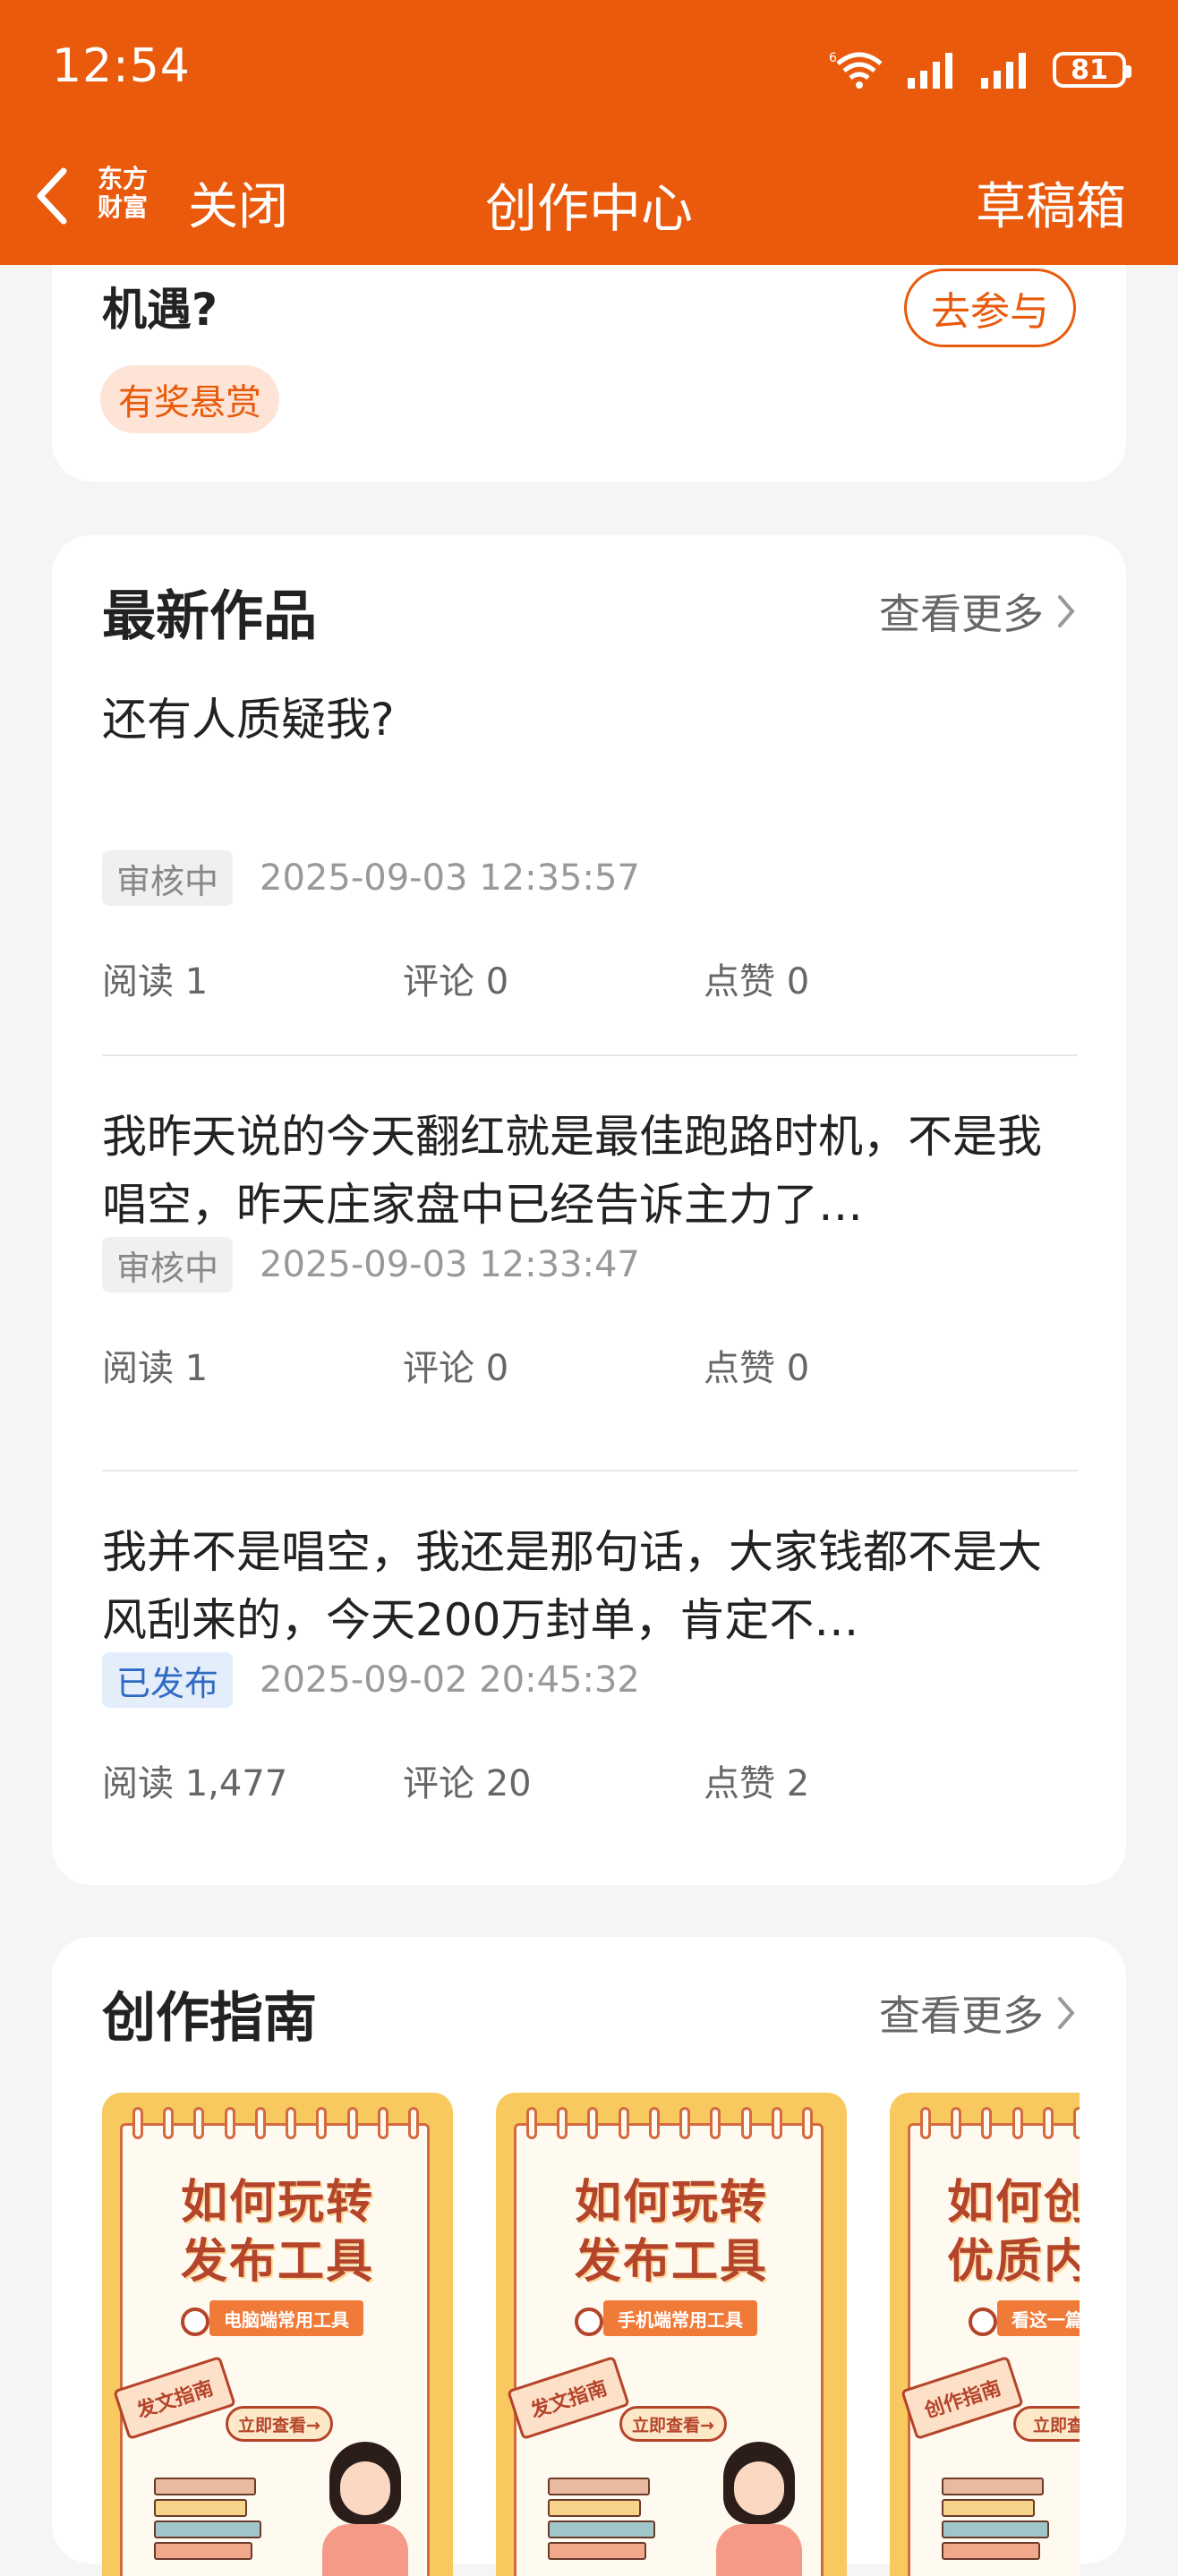 This screenshot has height=2576, width=1178. Describe the element at coordinates (189, 399) in the screenshot. I see `reward-badge: 有奖悬赏` at that location.